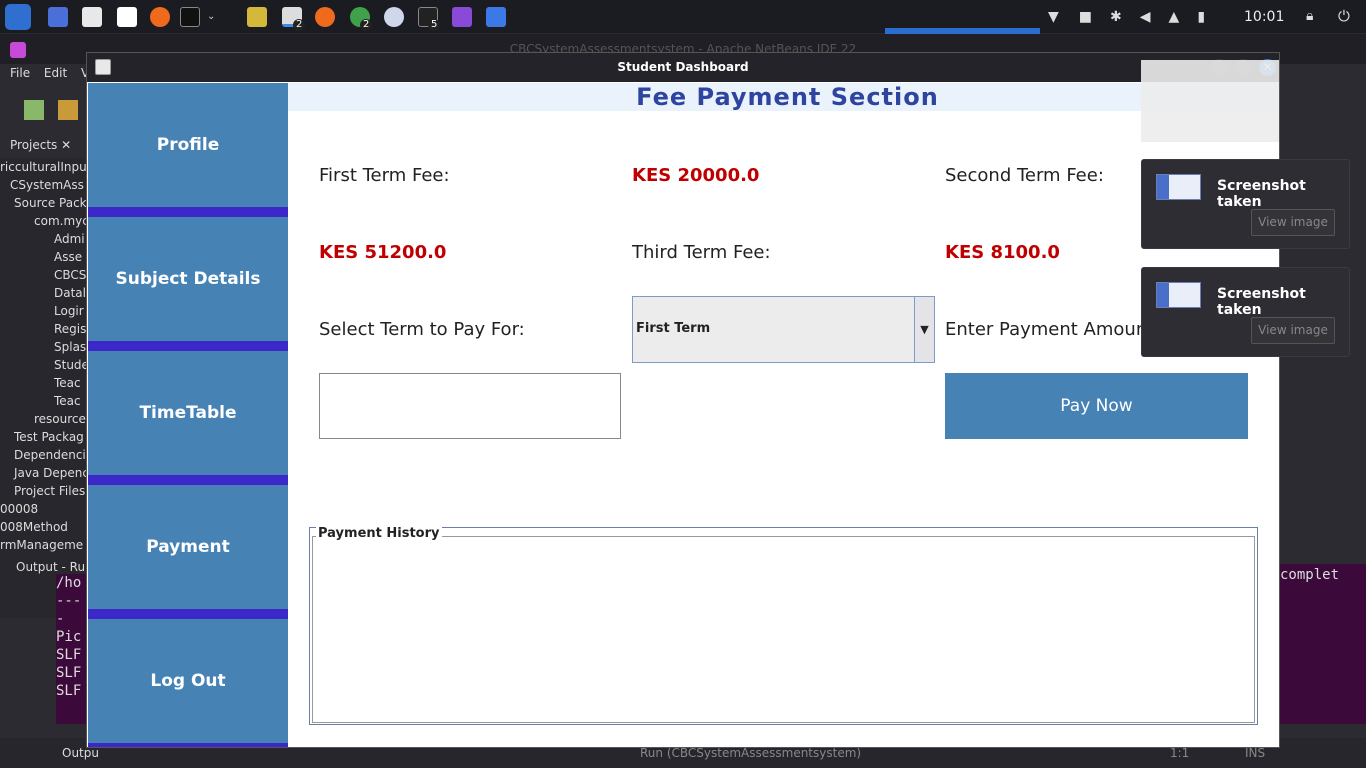 The height and width of the screenshot is (768, 1366). What do you see at coordinates (783, 329) in the screenshot?
I see `term-select: First Term ▼` at bounding box center [783, 329].